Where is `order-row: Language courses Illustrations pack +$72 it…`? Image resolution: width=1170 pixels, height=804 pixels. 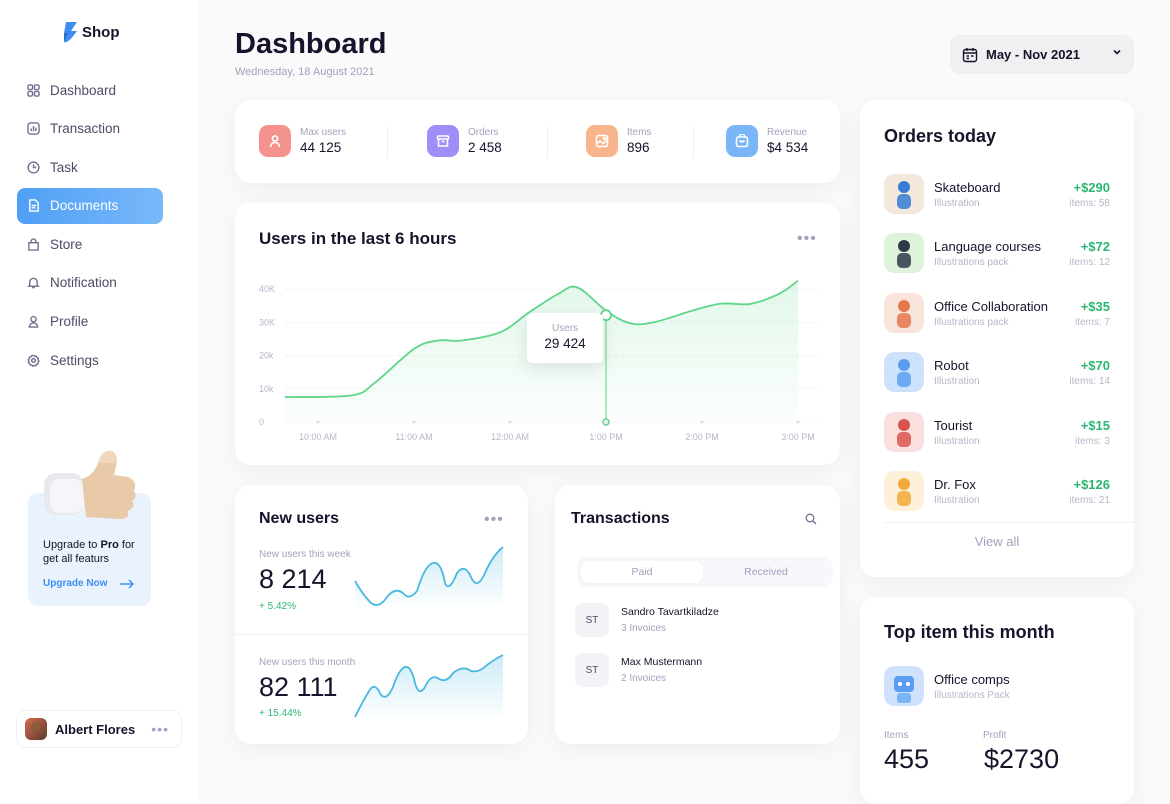
order-row: Language courses Illustrations pack +$72 it… is located at coordinates (997, 255).